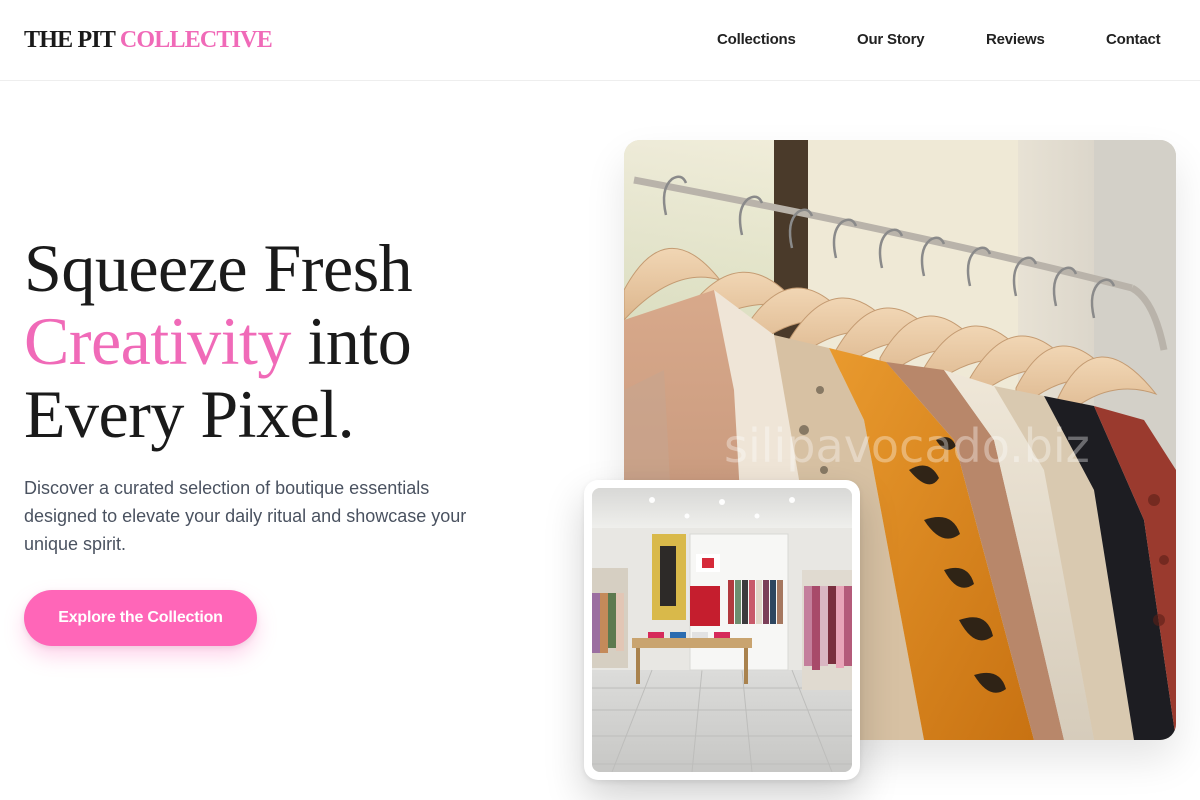 This screenshot has width=1200, height=800. I want to click on hero-title-highlight: Creativity, so click(157, 341).